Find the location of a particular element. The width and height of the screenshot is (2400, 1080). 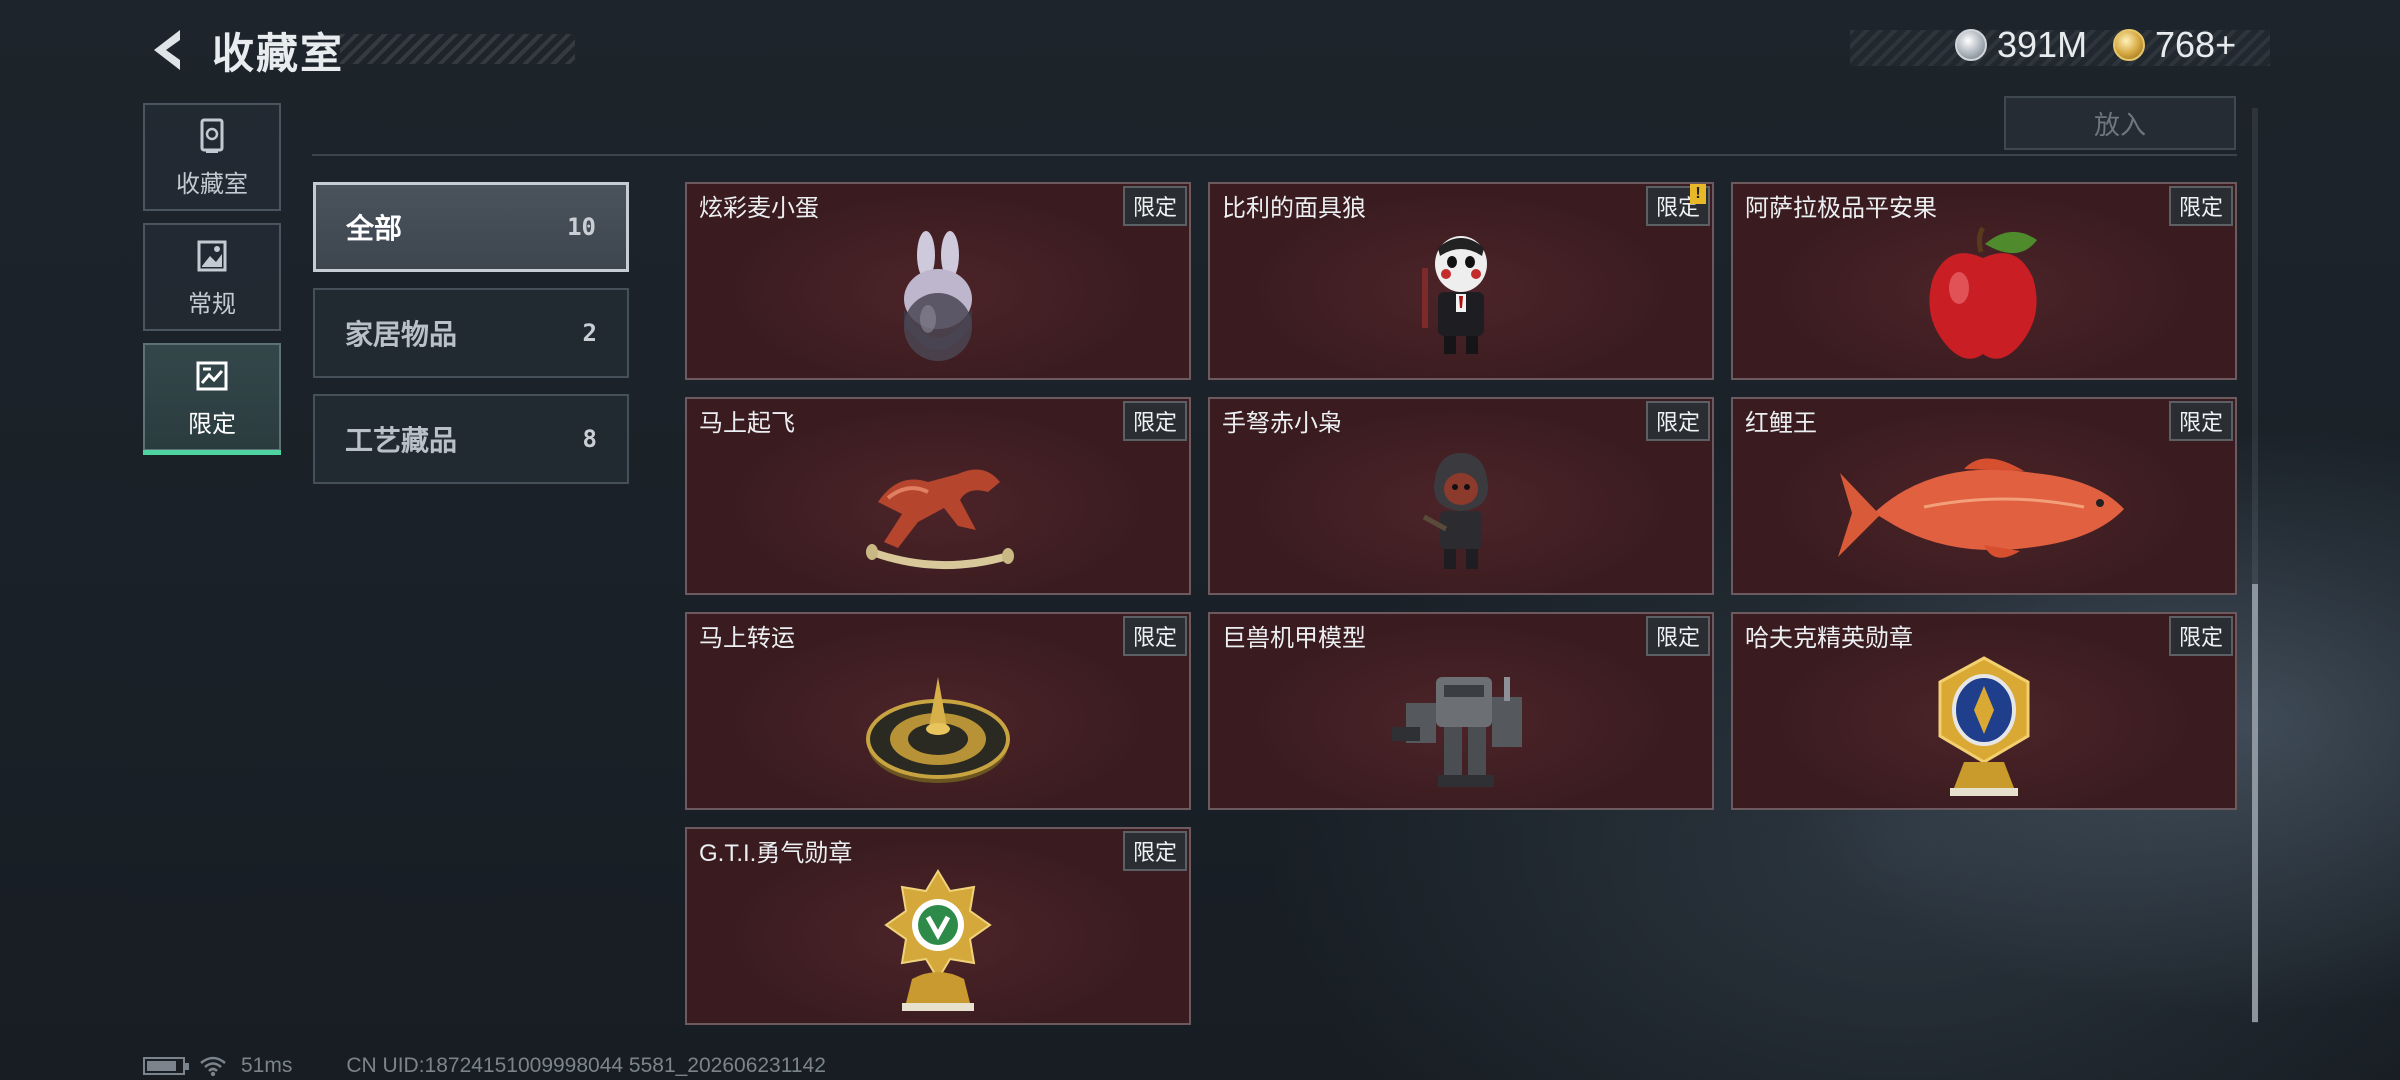

category-filters: 全部 10 家居物品 2 工艺藏品 8 is located at coordinates (471, 341).